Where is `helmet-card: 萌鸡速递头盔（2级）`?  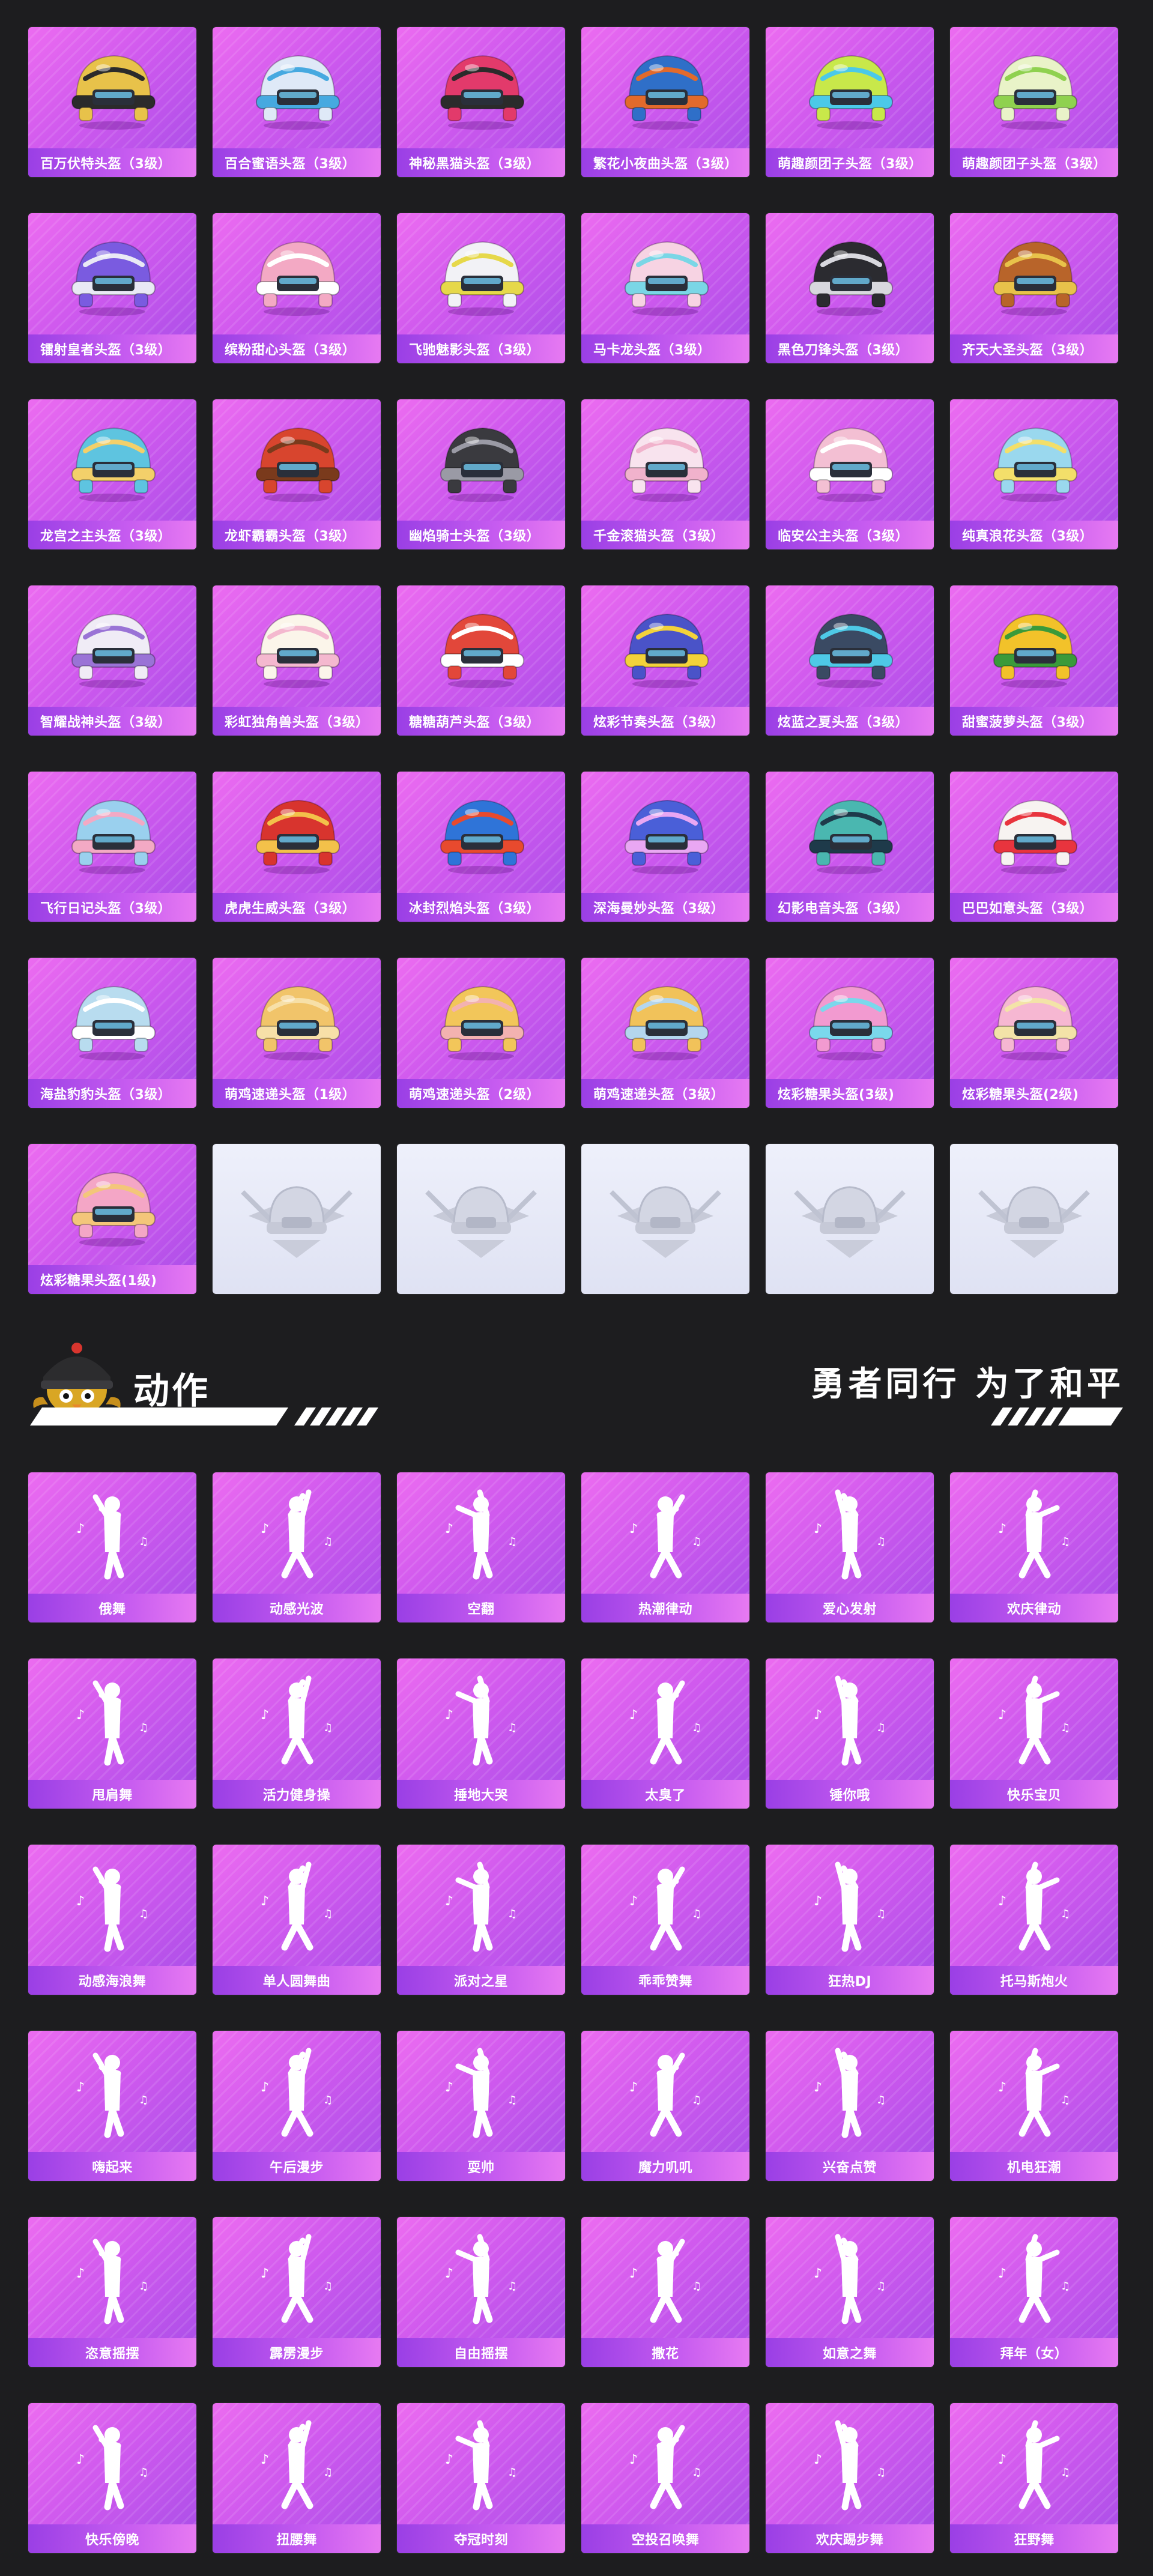 helmet-card: 萌鸡速递头盔（2级） is located at coordinates (481, 1033).